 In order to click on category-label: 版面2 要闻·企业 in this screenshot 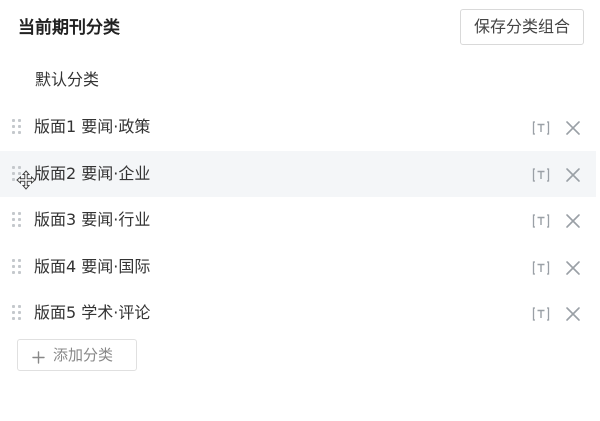, I will do `click(92, 173)`.